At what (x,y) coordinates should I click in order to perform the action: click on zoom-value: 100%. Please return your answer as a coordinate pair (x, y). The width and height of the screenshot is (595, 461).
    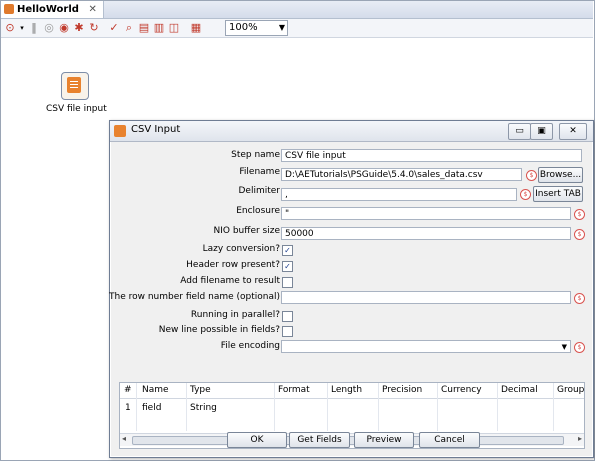
    Looking at the image, I should click on (243, 27).